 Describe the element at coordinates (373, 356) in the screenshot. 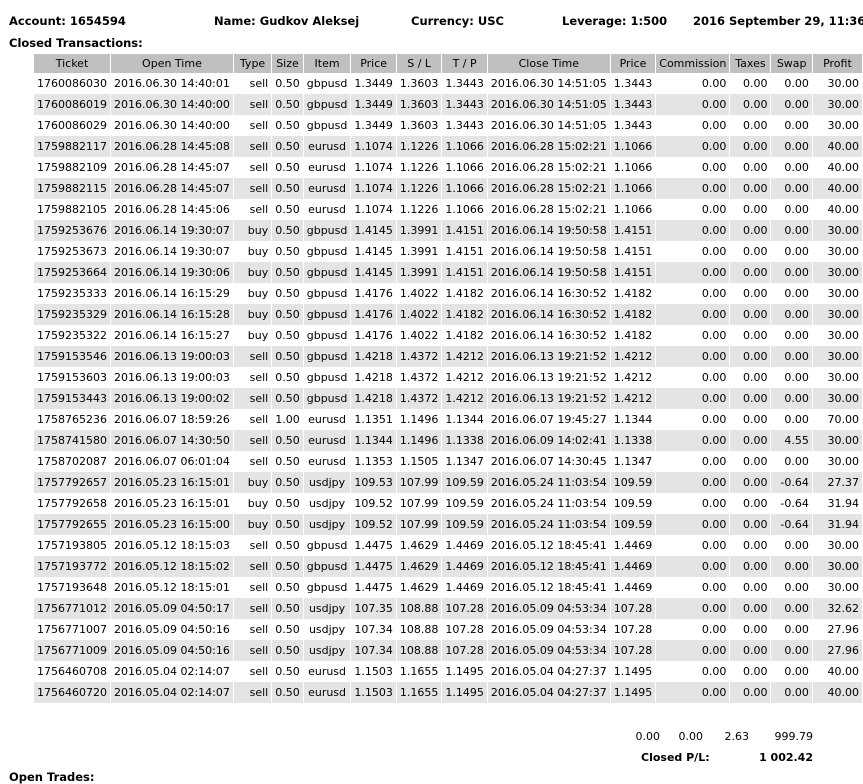

I see `open-price-cell: 1.4218` at that location.